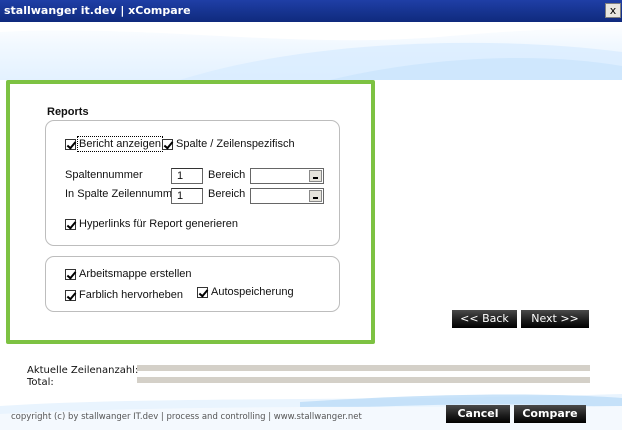  What do you see at coordinates (187, 176) in the screenshot?
I see `spaltennummer-input: 1` at bounding box center [187, 176].